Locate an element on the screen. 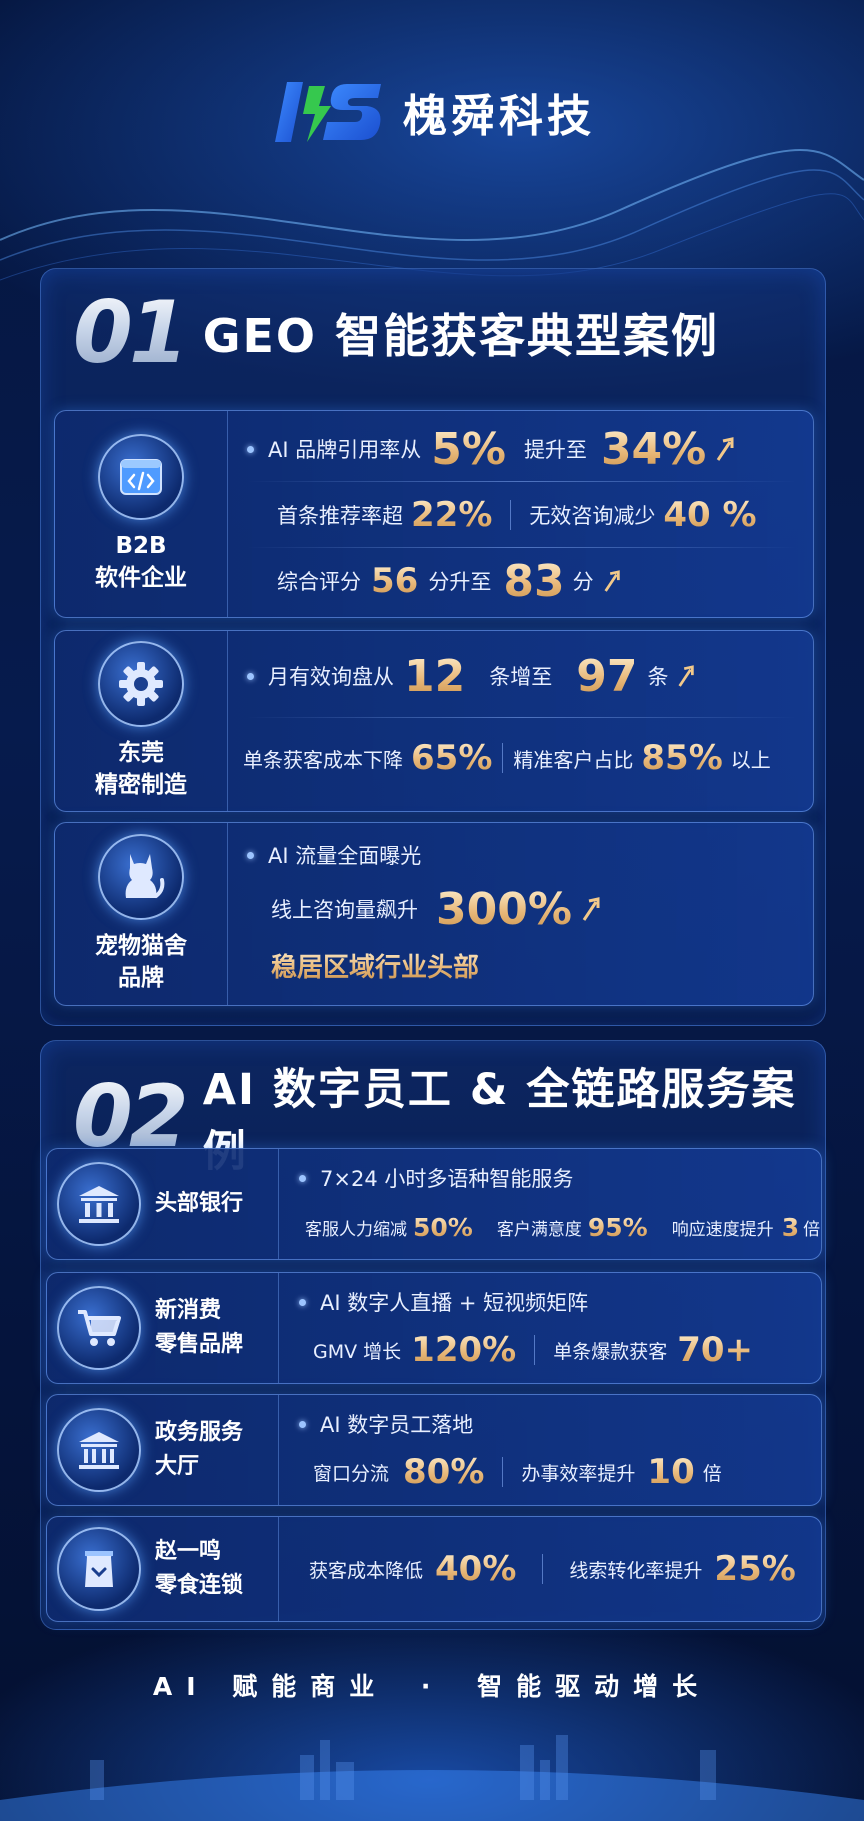 This screenshot has width=864, height=1821. case-name: 头部银行 is located at coordinates (199, 1204).